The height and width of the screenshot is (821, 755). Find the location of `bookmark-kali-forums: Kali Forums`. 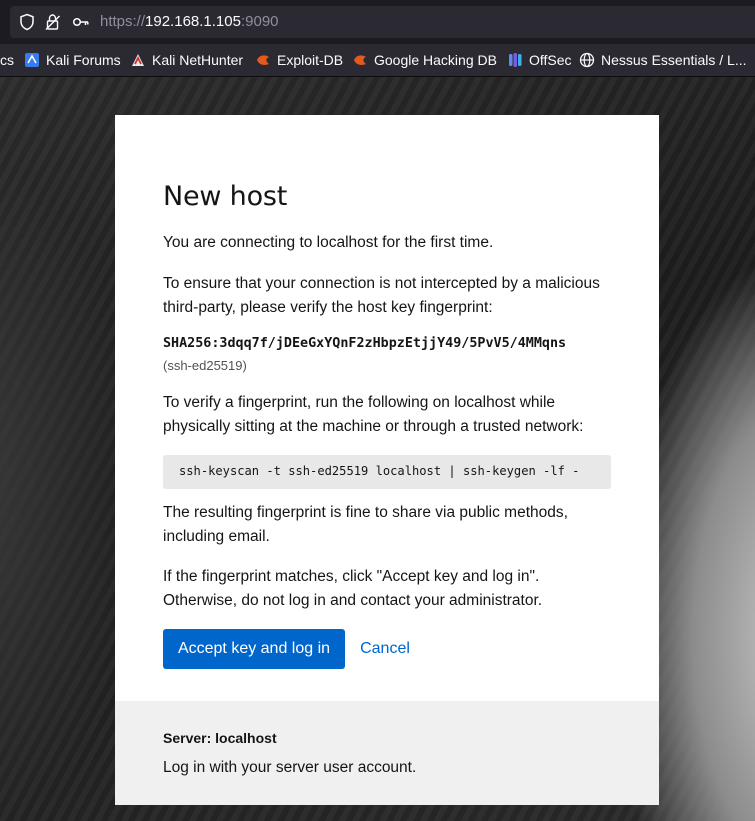

bookmark-kali-forums: Kali Forums is located at coordinates (72, 60).